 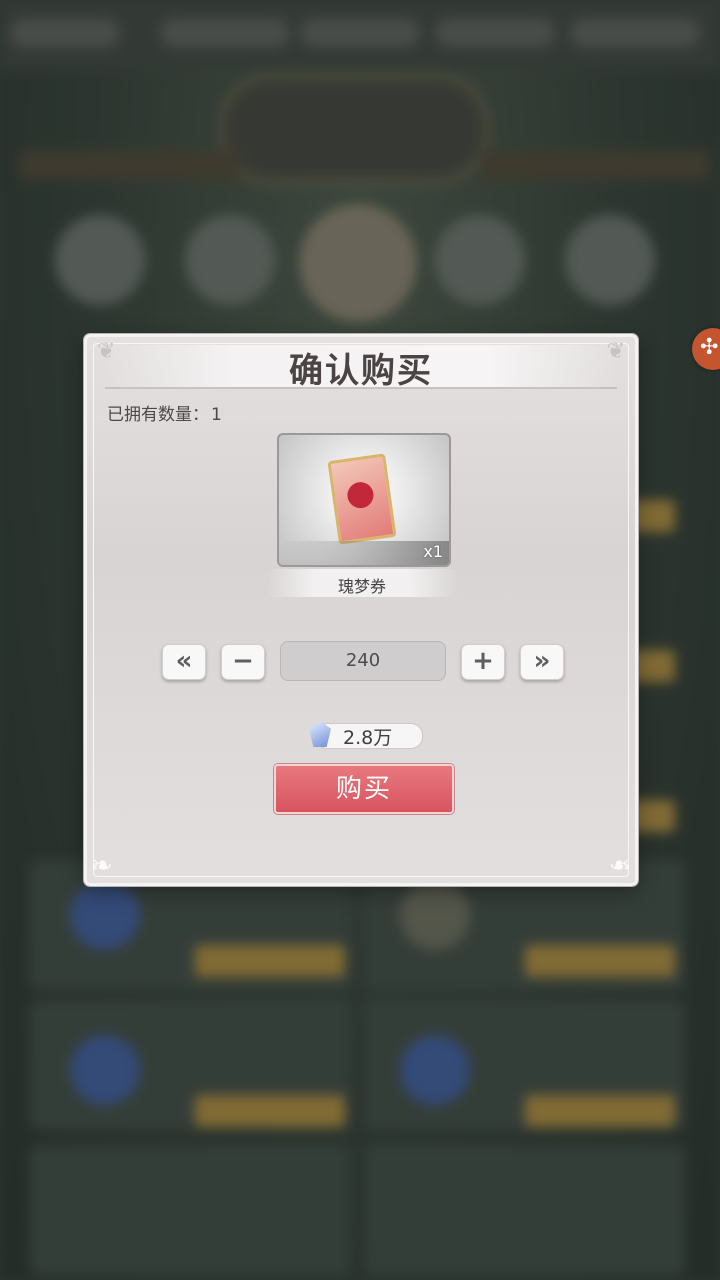 What do you see at coordinates (361, 586) in the screenshot?
I see `item-name: 瑰梦券` at bounding box center [361, 586].